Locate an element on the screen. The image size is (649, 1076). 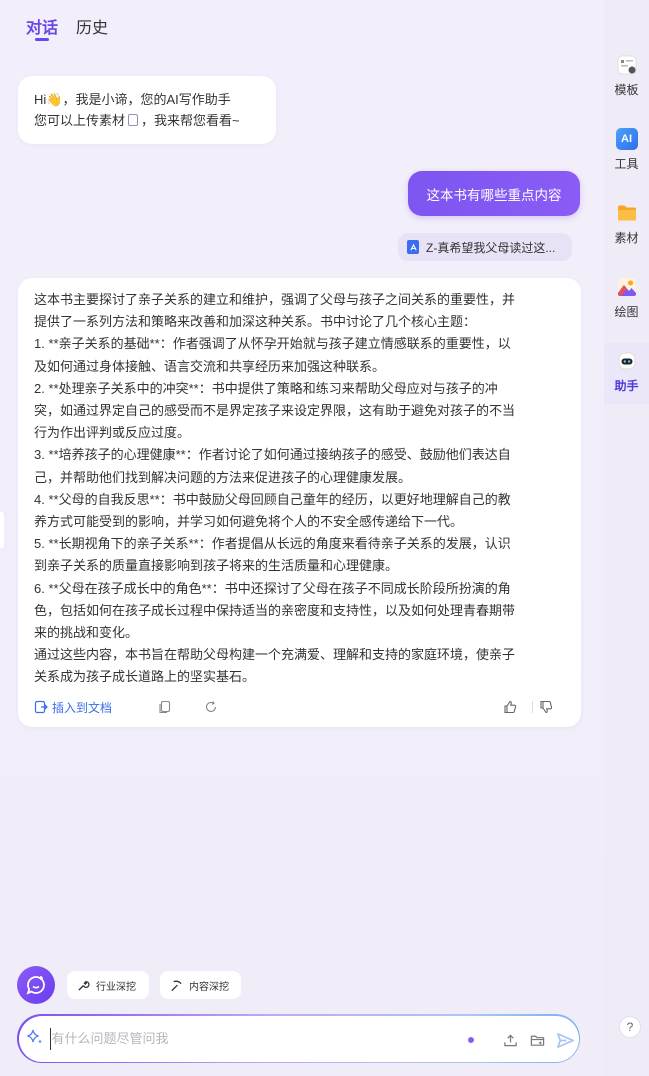
greeting-help-text: ，我来帮您看看~ is located at coordinates (190, 120).